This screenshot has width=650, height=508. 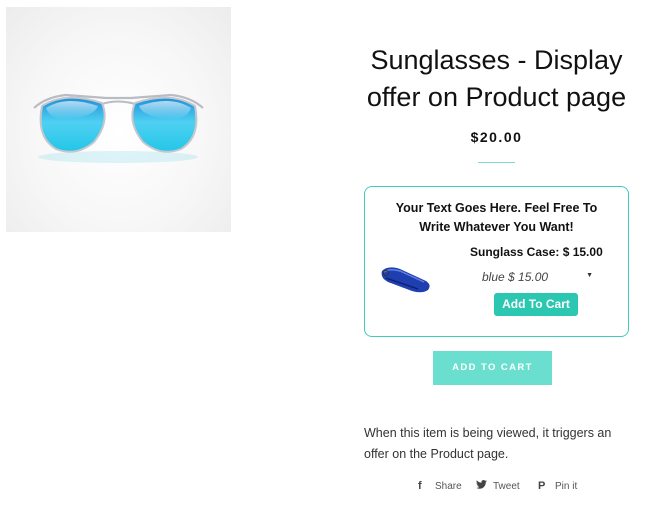 I want to click on pinterest-icon: P, so click(x=542, y=486).